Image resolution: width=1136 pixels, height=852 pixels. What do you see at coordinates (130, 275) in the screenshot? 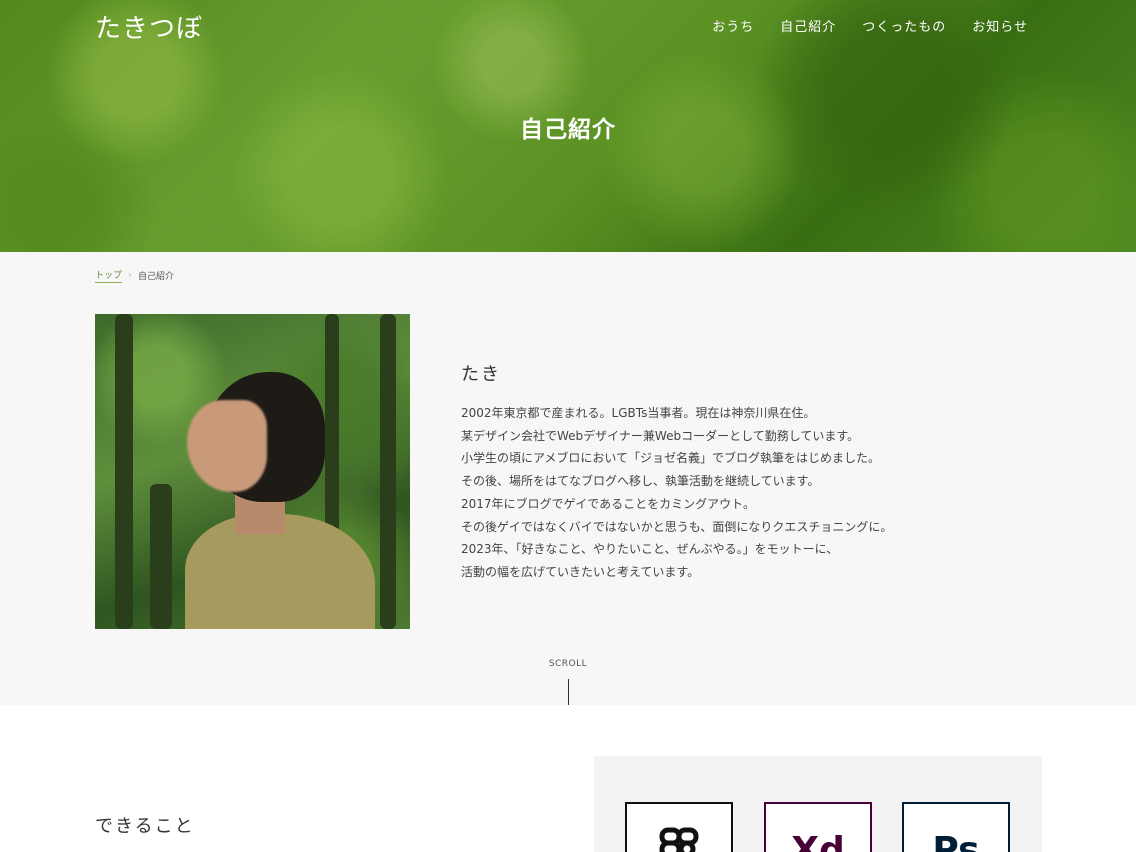
I see `chevron-right-icon: ›` at bounding box center [130, 275].